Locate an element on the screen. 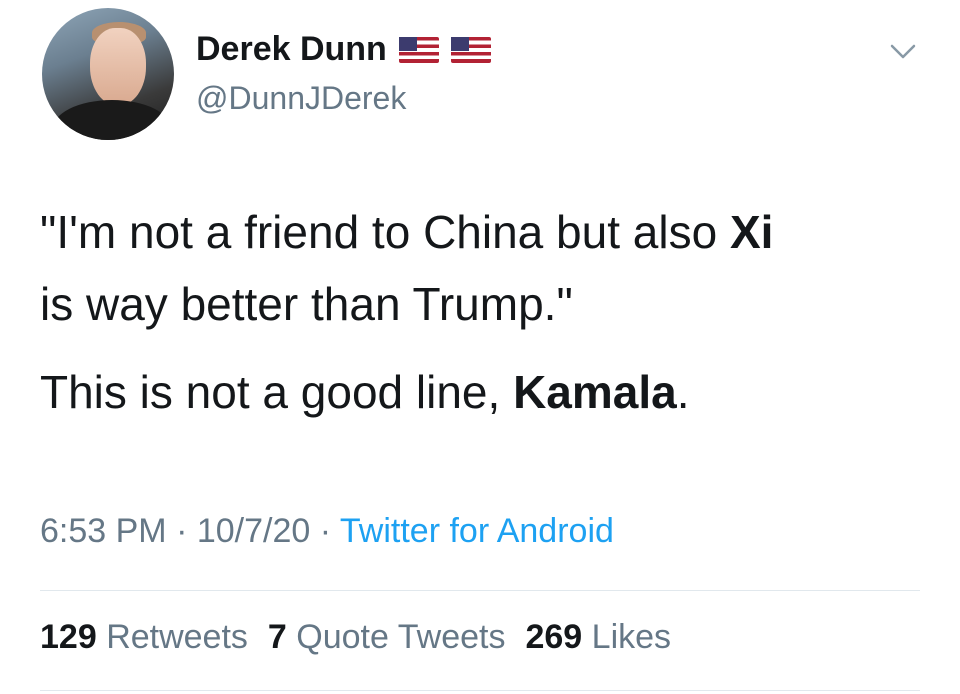 The image size is (960, 694). tweet-date: 10/7/20 is located at coordinates (253, 531).